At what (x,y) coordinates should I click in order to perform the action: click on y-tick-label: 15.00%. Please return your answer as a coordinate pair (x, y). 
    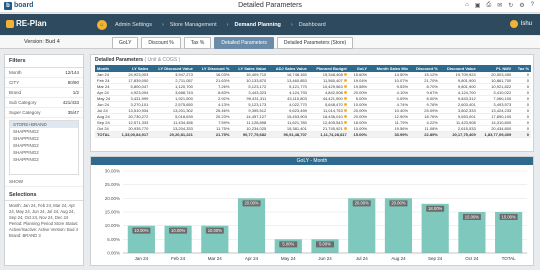
    Looking at the image, I should click on (112, 212).